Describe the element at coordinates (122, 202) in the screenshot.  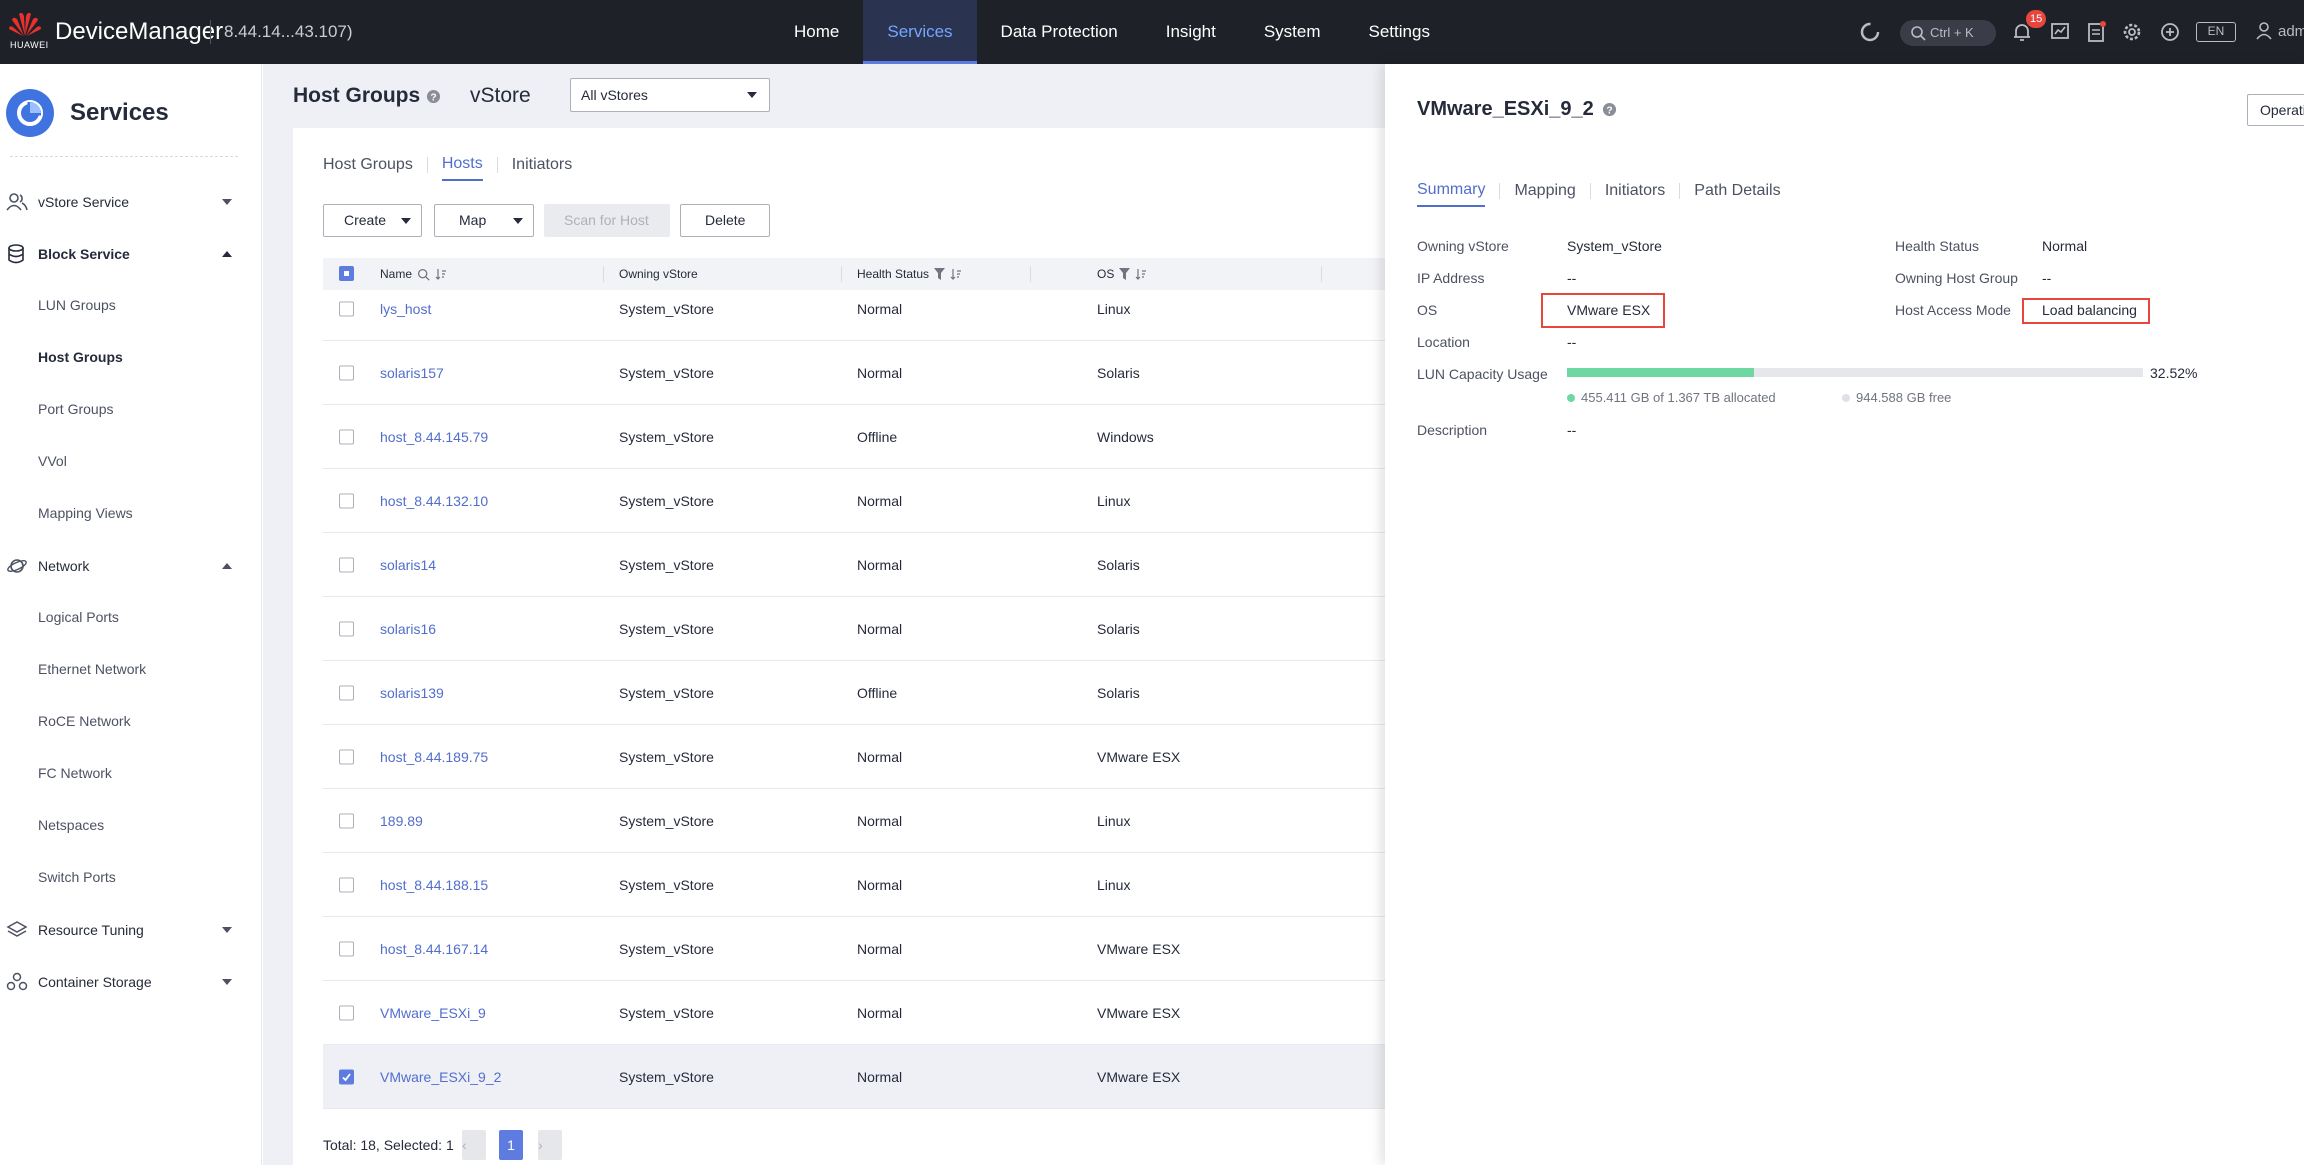
I see `sidebar-item-vstore-service: vStore Service` at that location.